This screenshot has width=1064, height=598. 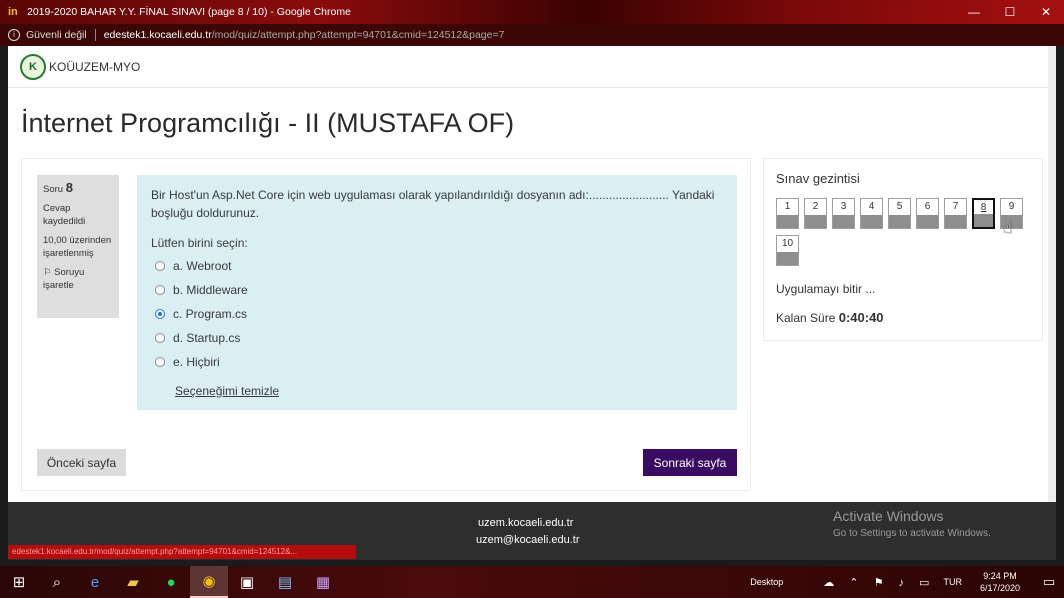 What do you see at coordinates (525, 523) in the screenshot?
I see `footer-site-link: uzem.kocaeli.edu.tr` at bounding box center [525, 523].